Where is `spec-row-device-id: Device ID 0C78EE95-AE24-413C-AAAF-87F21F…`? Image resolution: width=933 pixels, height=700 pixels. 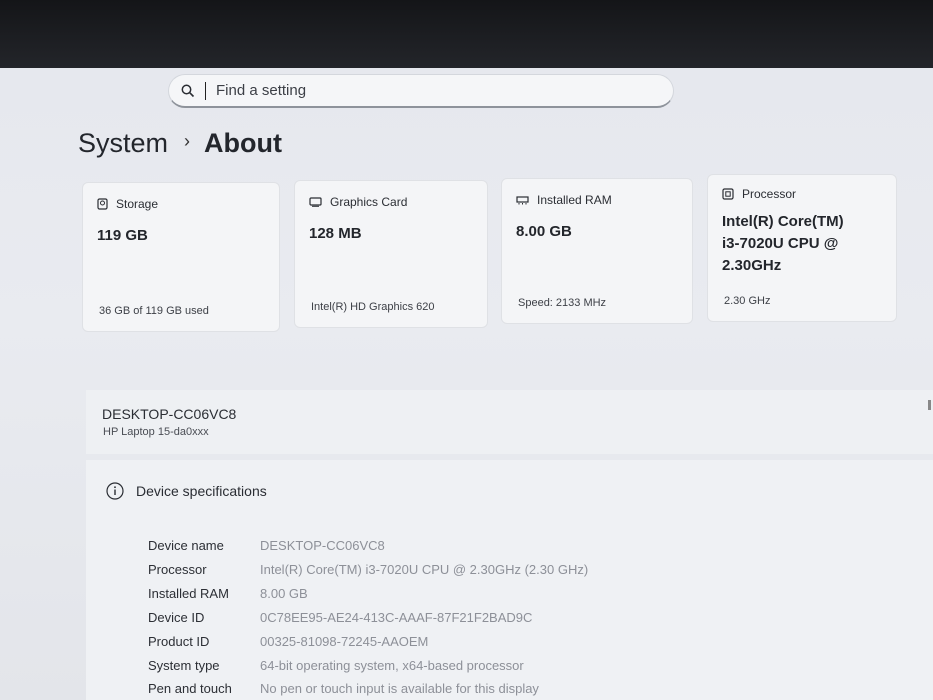 spec-row-device-id: Device ID 0C78EE95-AE24-413C-AAAF-87F21F… is located at coordinates (340, 617).